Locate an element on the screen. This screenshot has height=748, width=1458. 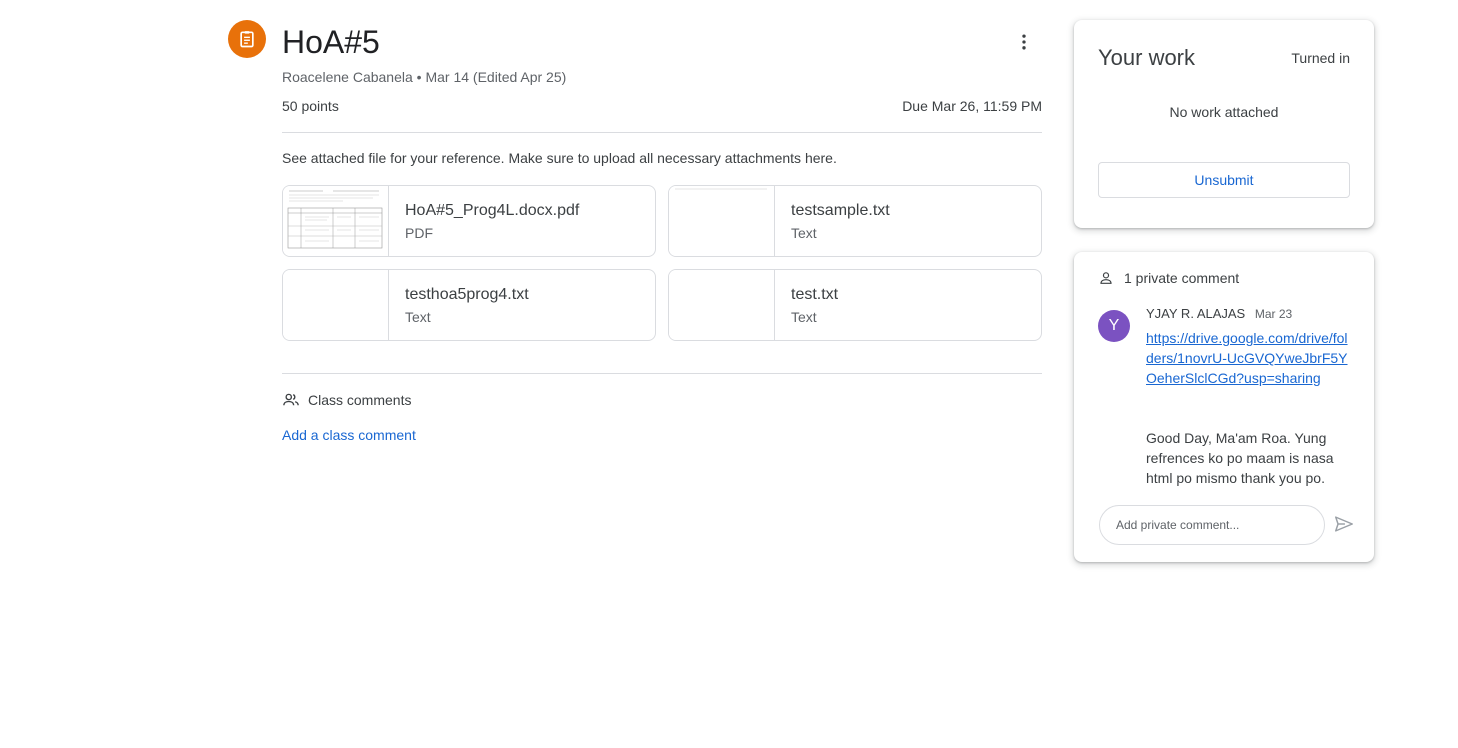
comment-author-line: YJAY R. ALAJAS Mar 23 is located at coordinates (1219, 313).